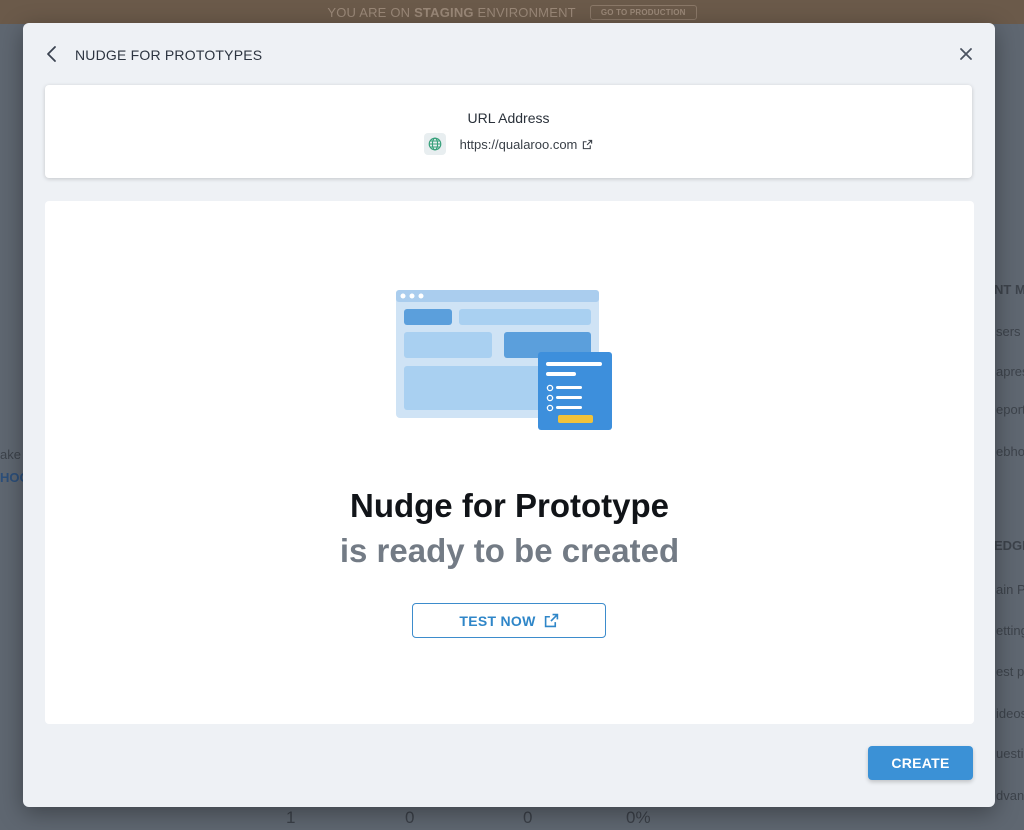 The height and width of the screenshot is (830, 1024). Describe the element at coordinates (1010, 753) in the screenshot. I see `bg-menu-item: uestic` at that location.